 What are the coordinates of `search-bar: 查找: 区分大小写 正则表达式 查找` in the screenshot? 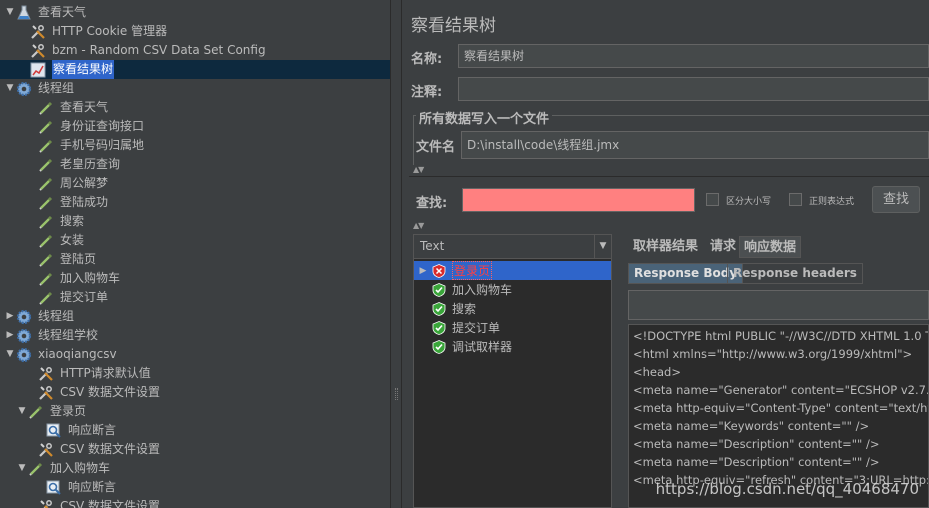 It's located at (669, 200).